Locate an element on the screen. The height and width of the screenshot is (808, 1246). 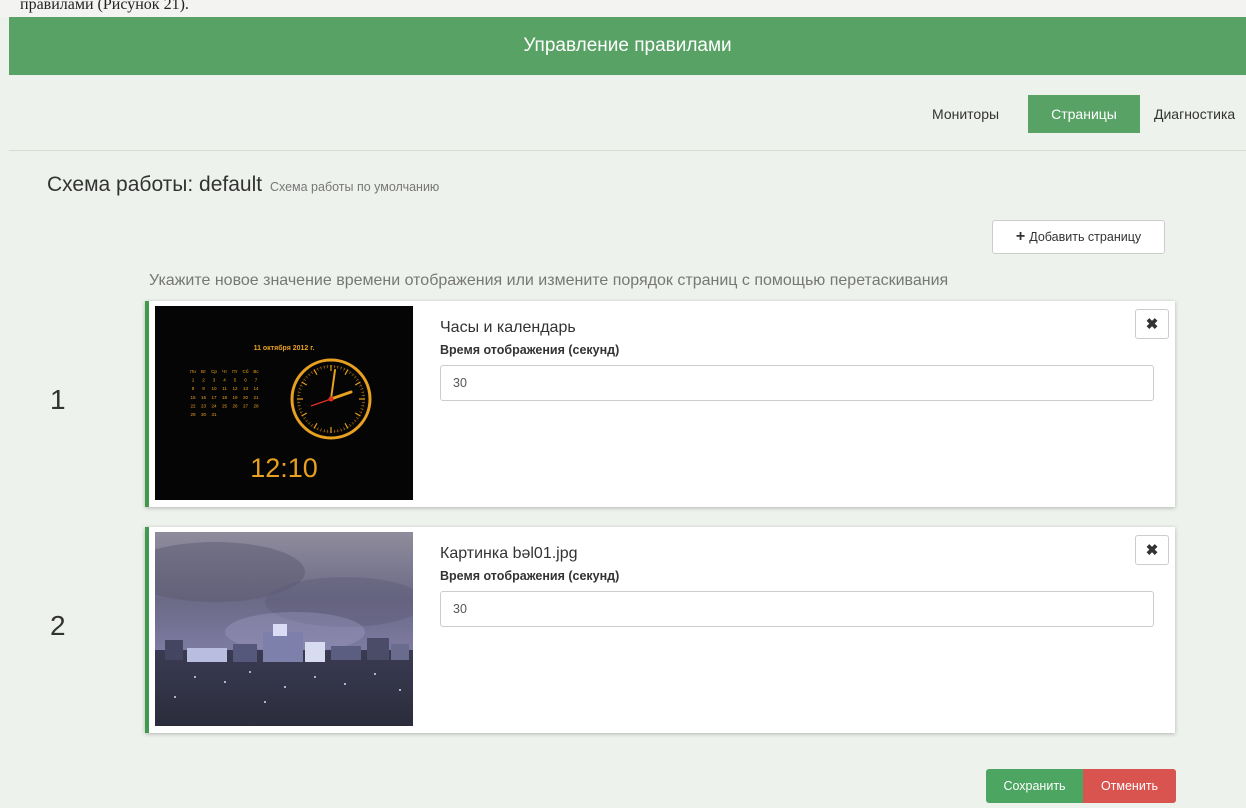
scheme-description: Схема работы по умолчанию is located at coordinates (354, 187).